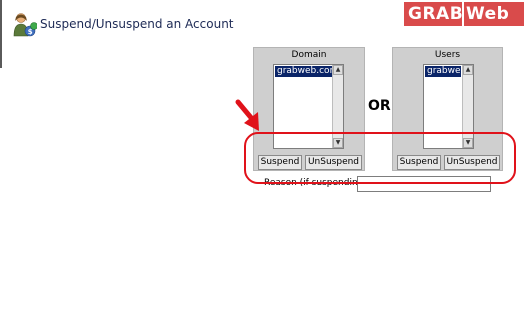 The image size is (530, 330). I want to click on domain-panel-header: Domain, so click(309, 55).